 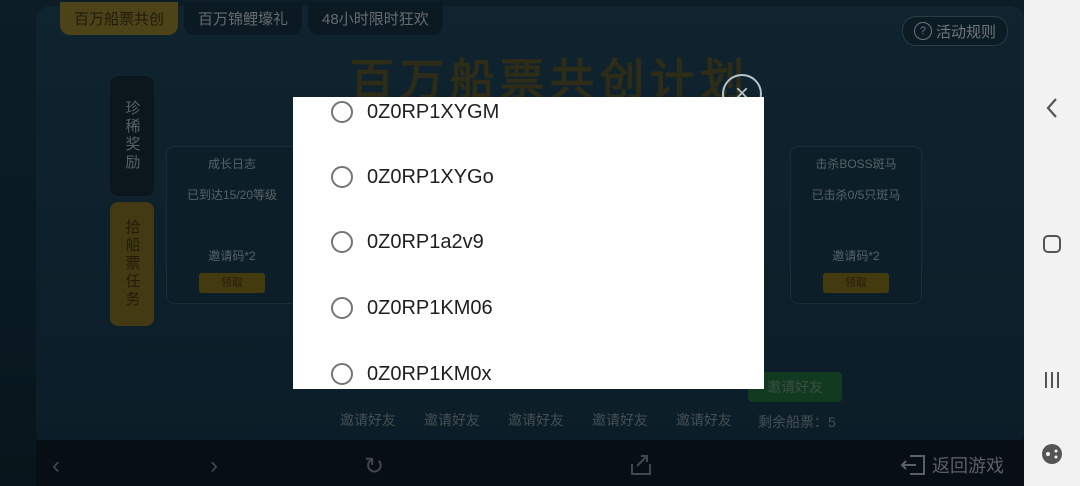 I want to click on option-item: 0Z0RP1KM0x, so click(x=411, y=374).